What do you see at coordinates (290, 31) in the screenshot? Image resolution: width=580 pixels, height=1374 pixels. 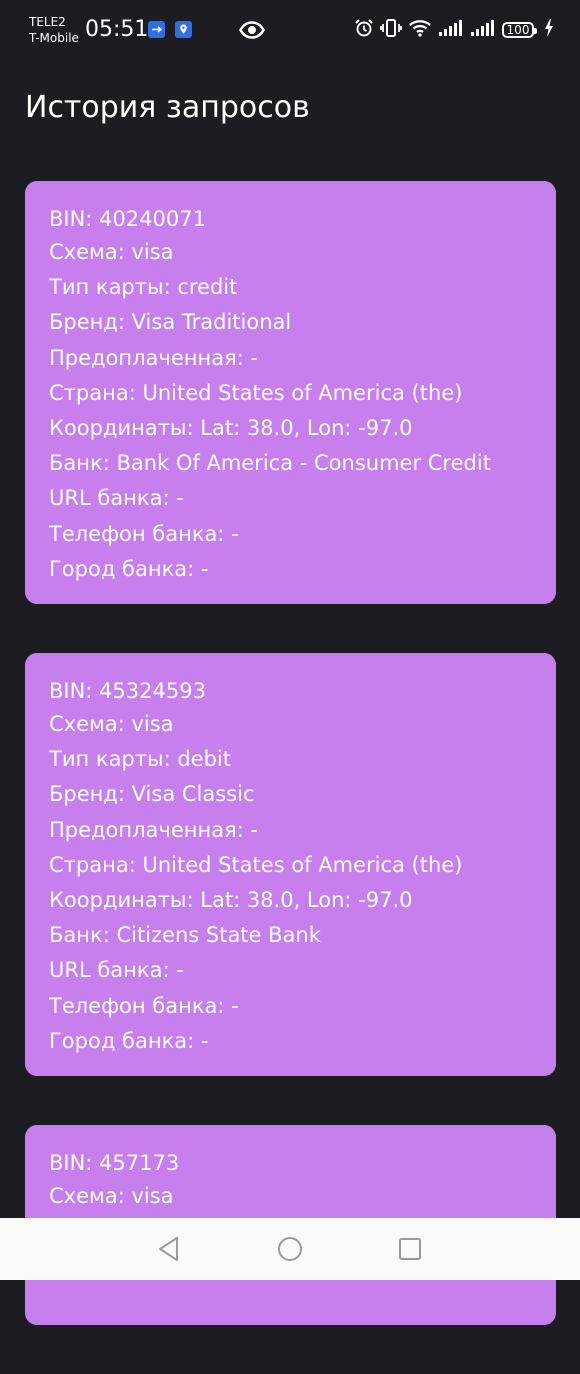 I see `status-bar: TELE2 T-Mobile 05:51 100` at bounding box center [290, 31].